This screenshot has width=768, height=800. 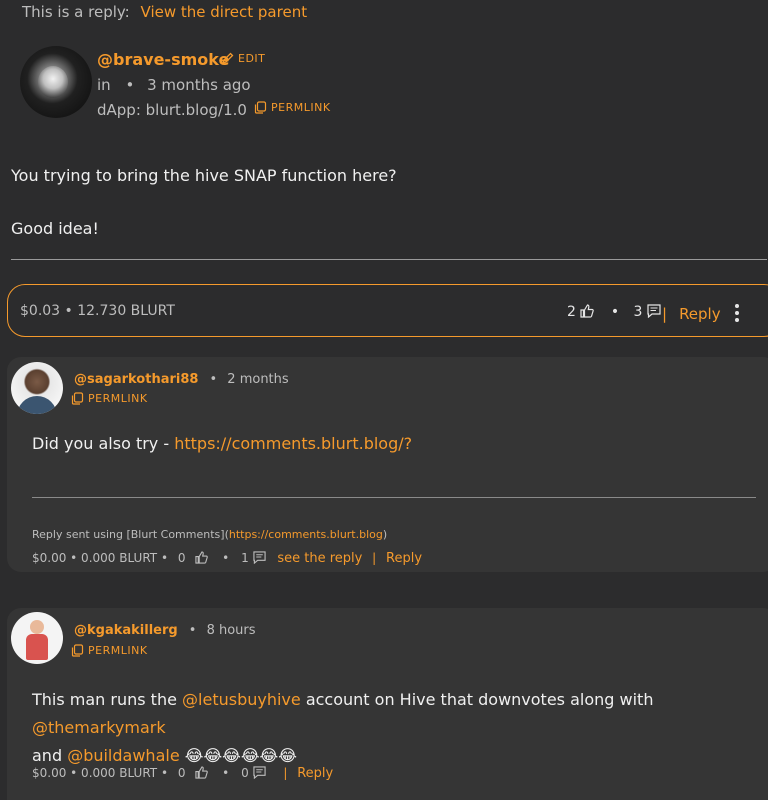 I want to click on upvote-count: 2, so click(x=571, y=312).